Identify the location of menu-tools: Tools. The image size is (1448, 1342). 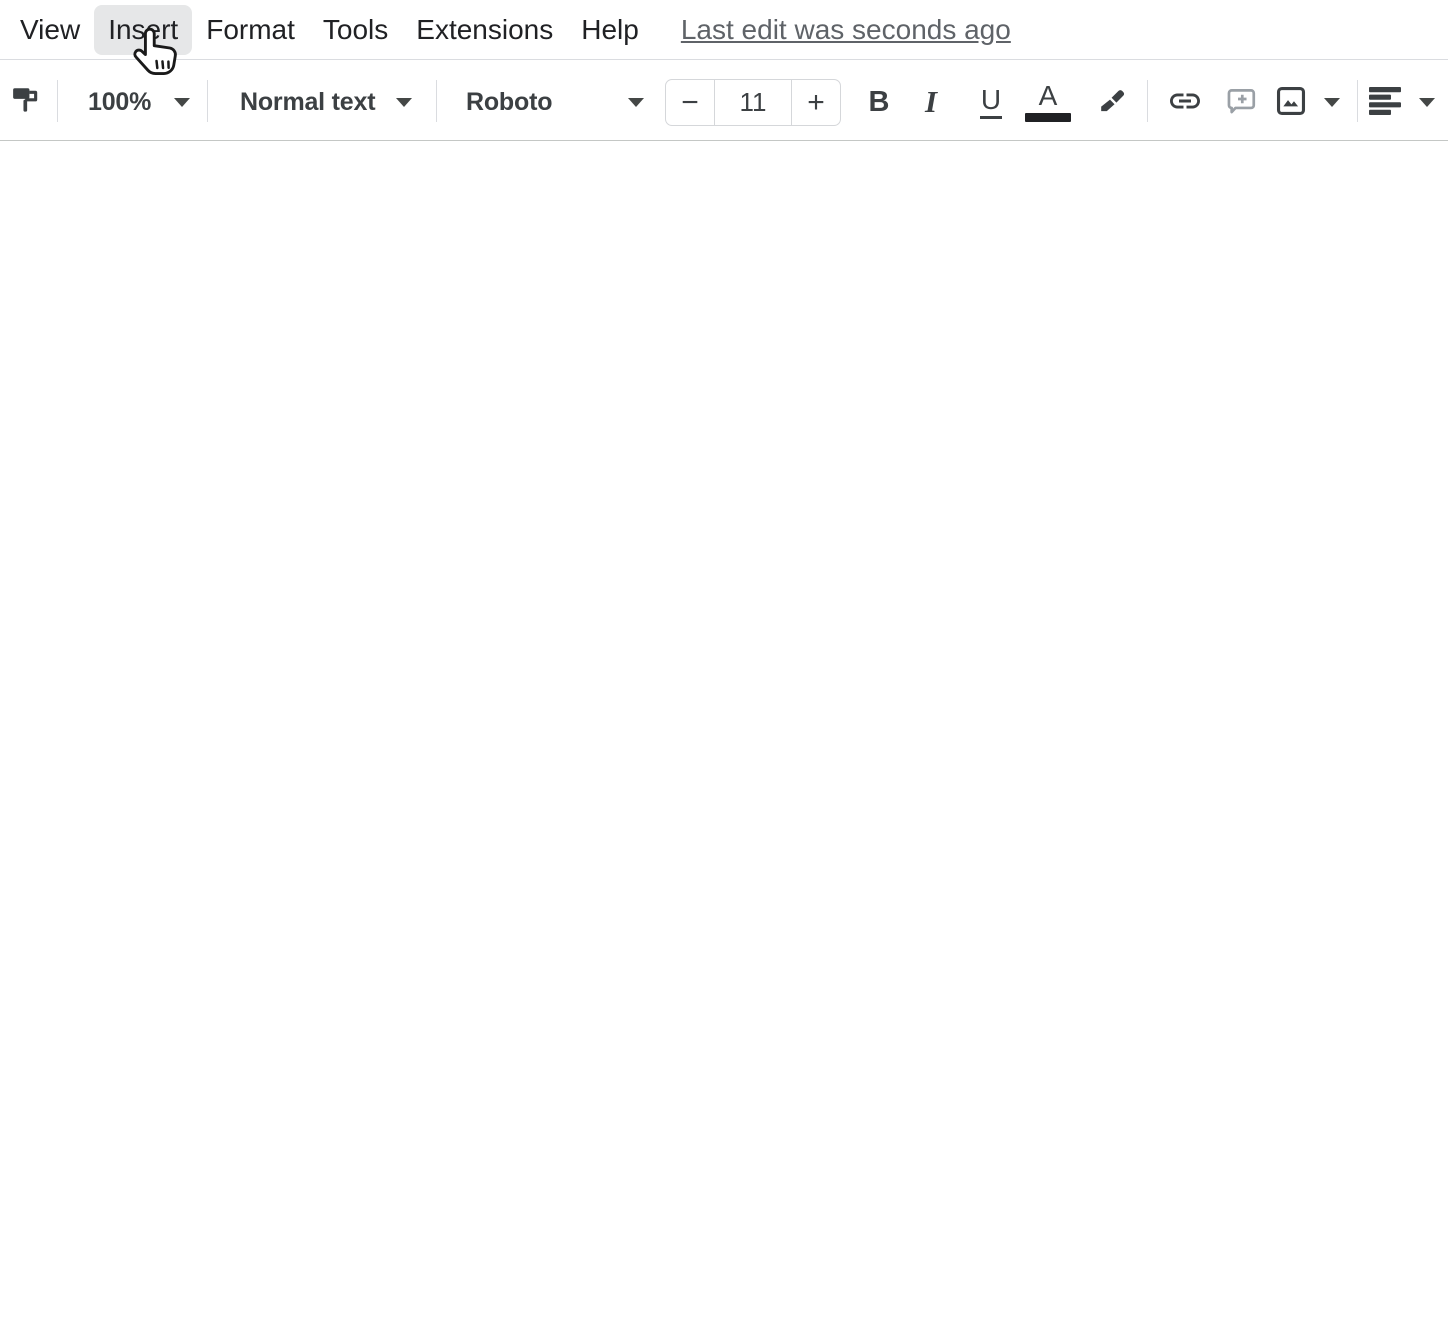
(355, 30).